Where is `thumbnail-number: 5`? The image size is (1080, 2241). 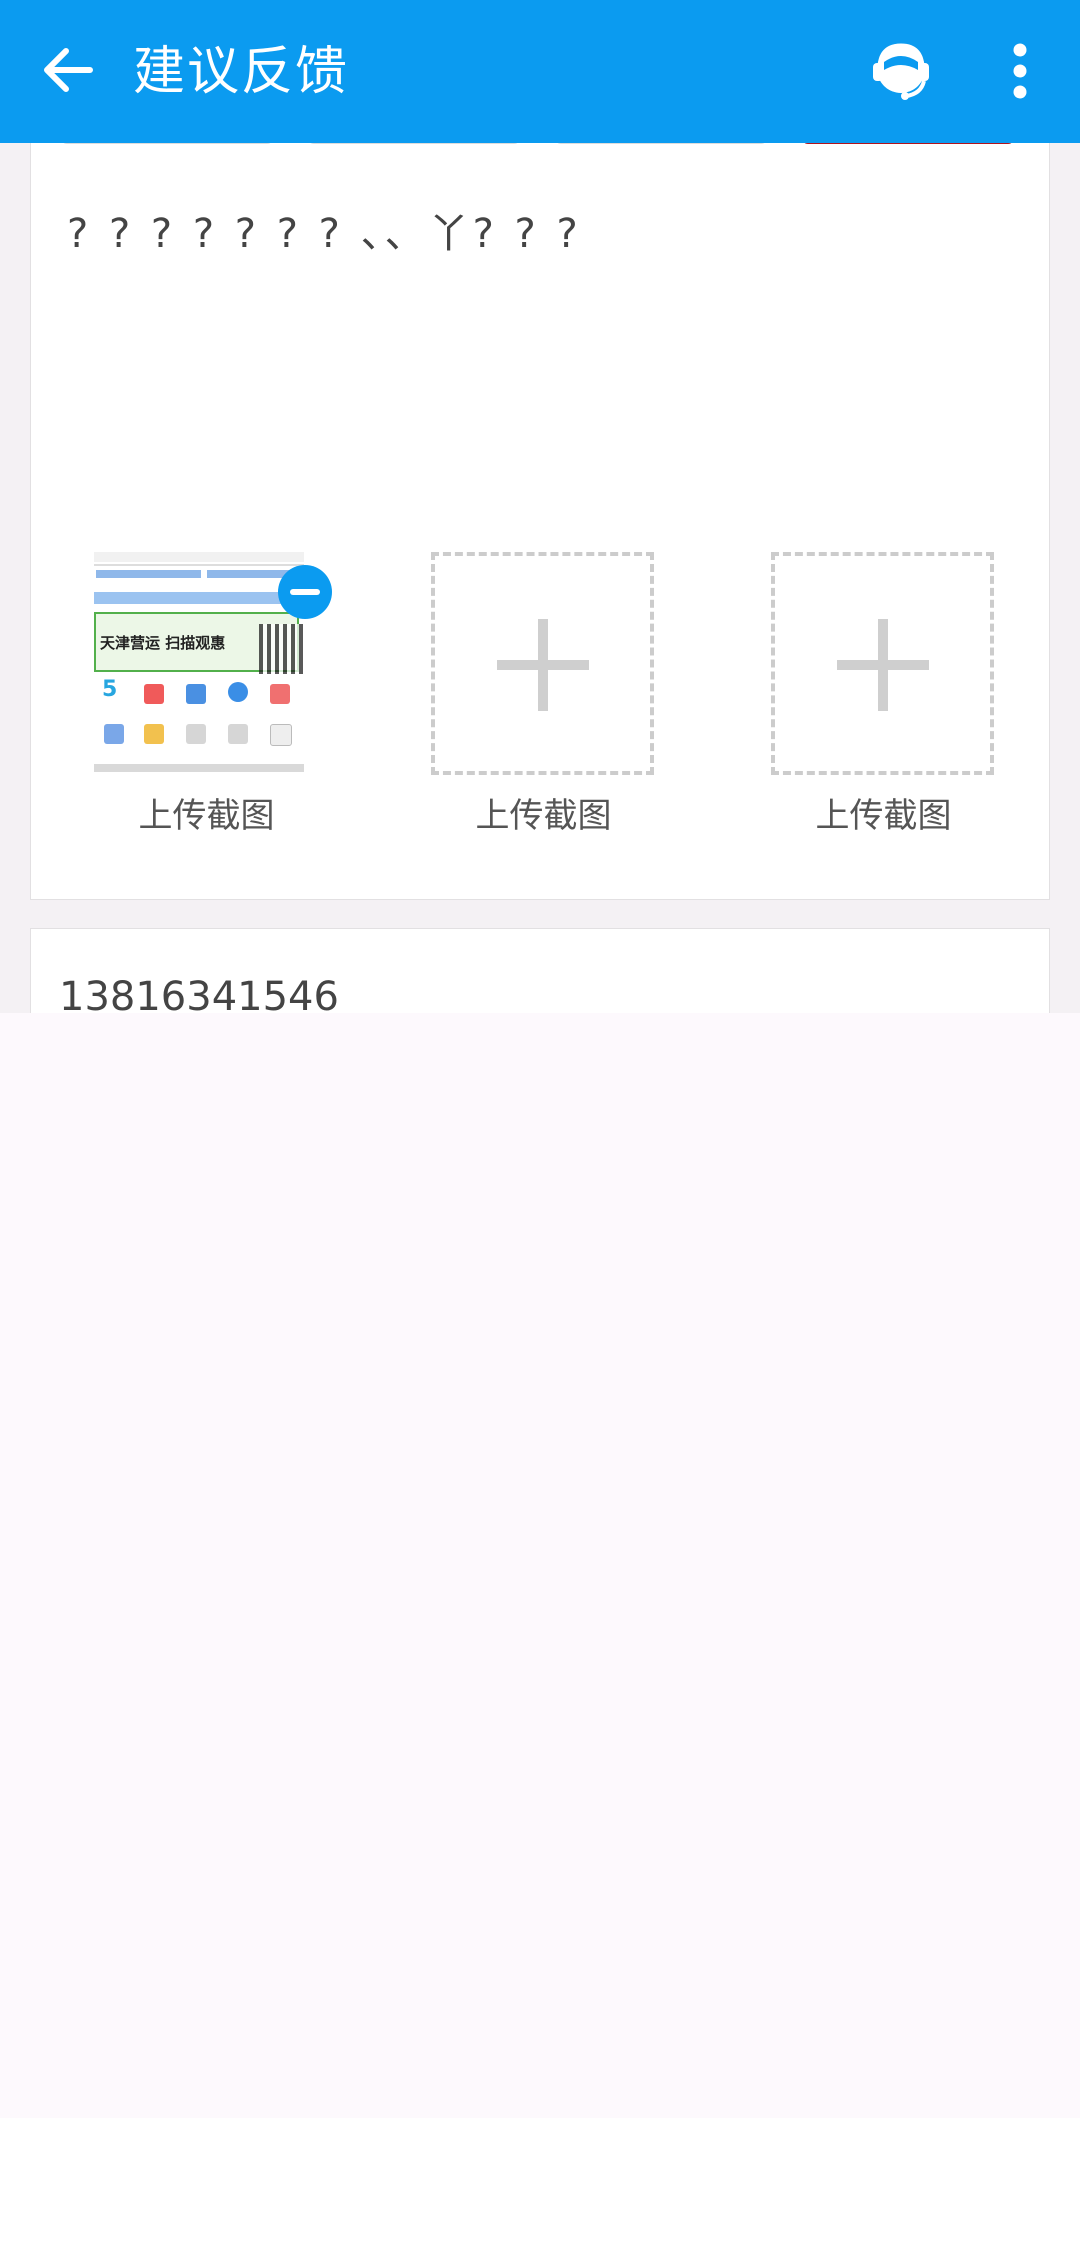
thumbnail-number: 5 is located at coordinates (110, 689).